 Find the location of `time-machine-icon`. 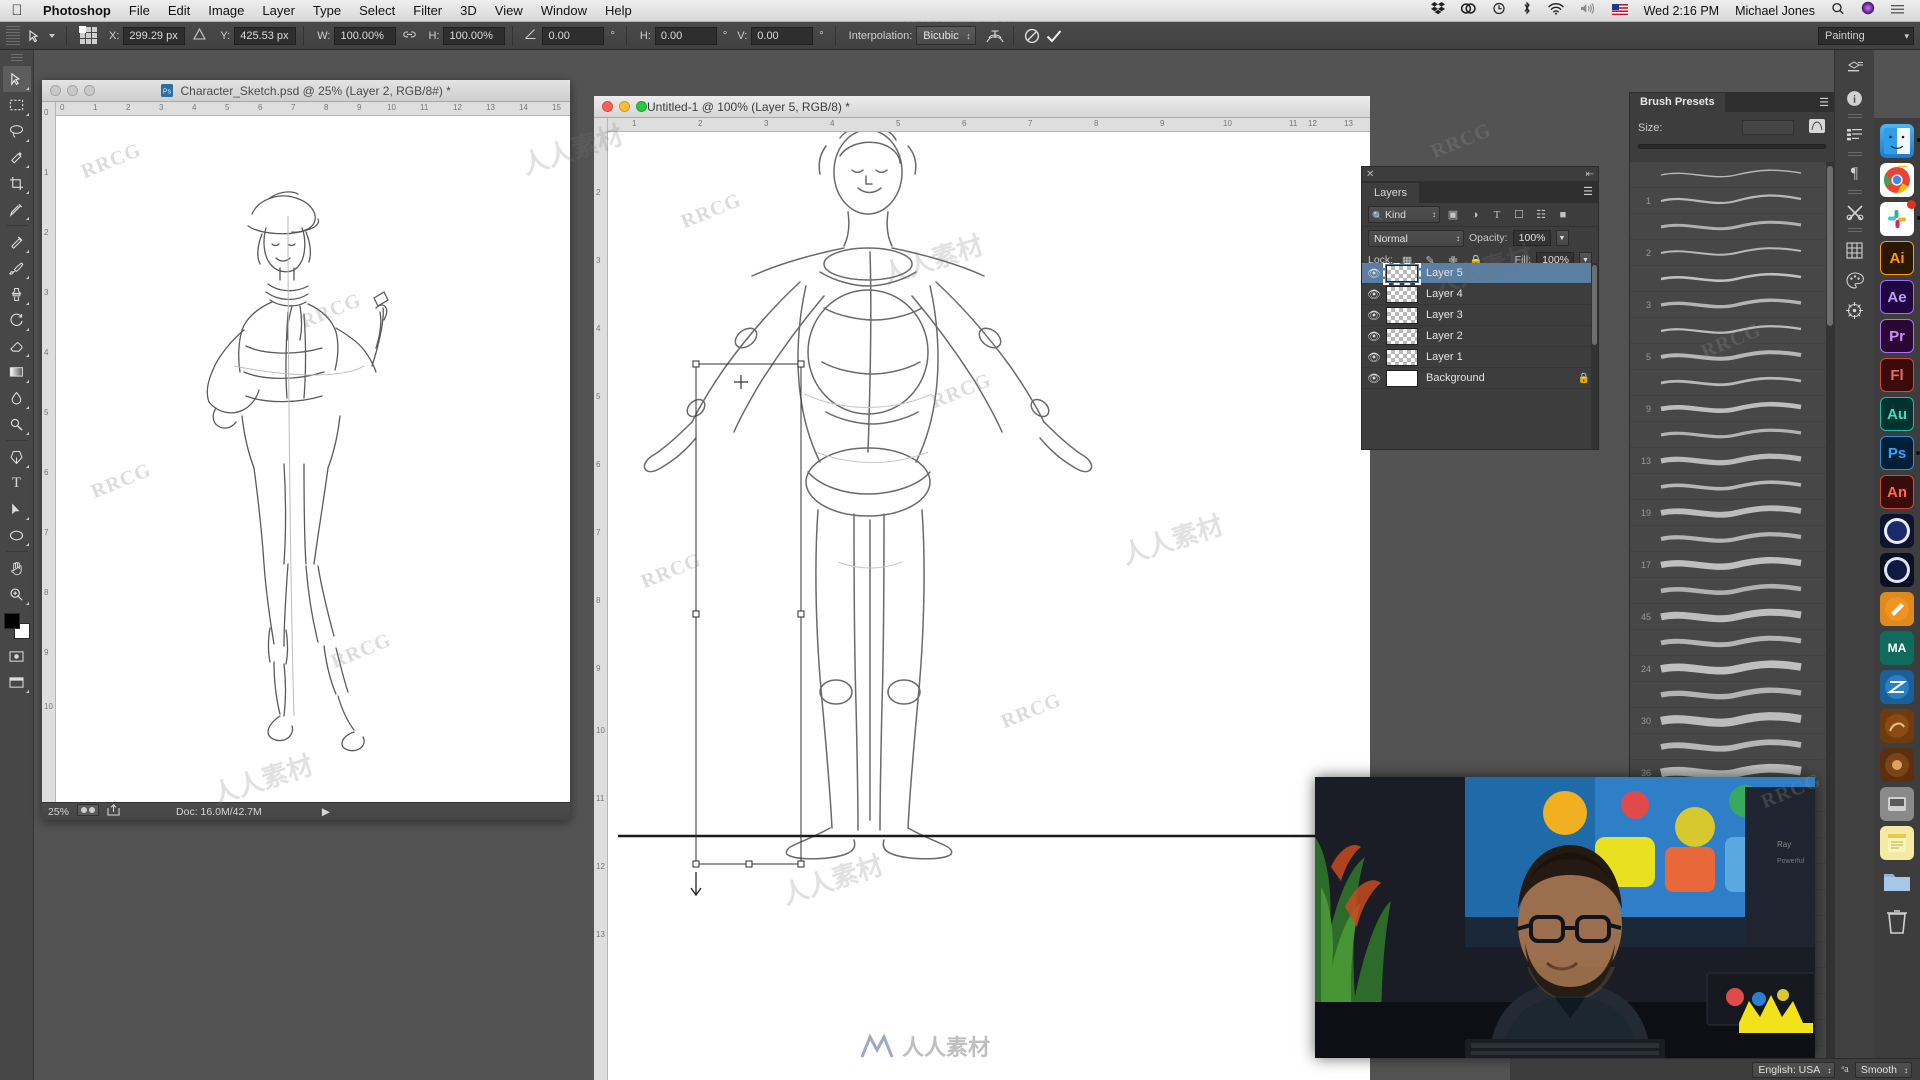

time-machine-icon is located at coordinates (1499, 11).